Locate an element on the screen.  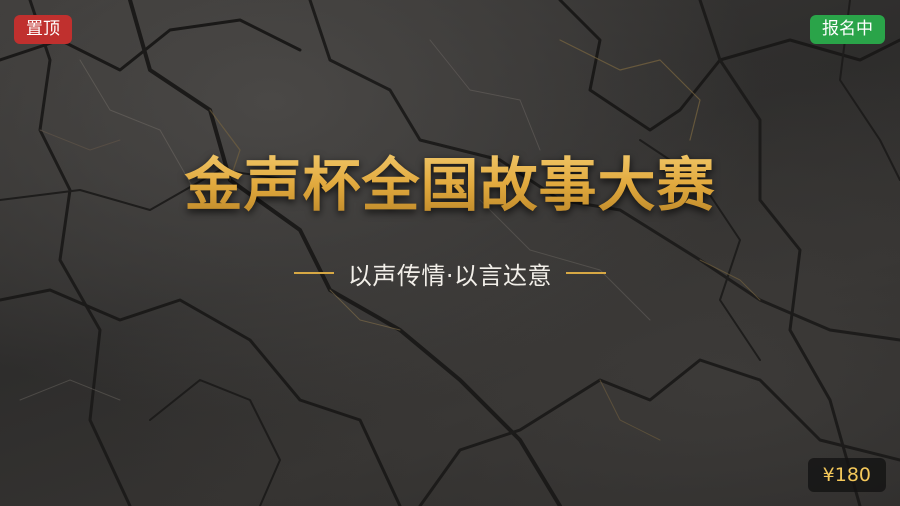
event-subtitle: 以声传情·以言达意 is located at coordinates (450, 275).